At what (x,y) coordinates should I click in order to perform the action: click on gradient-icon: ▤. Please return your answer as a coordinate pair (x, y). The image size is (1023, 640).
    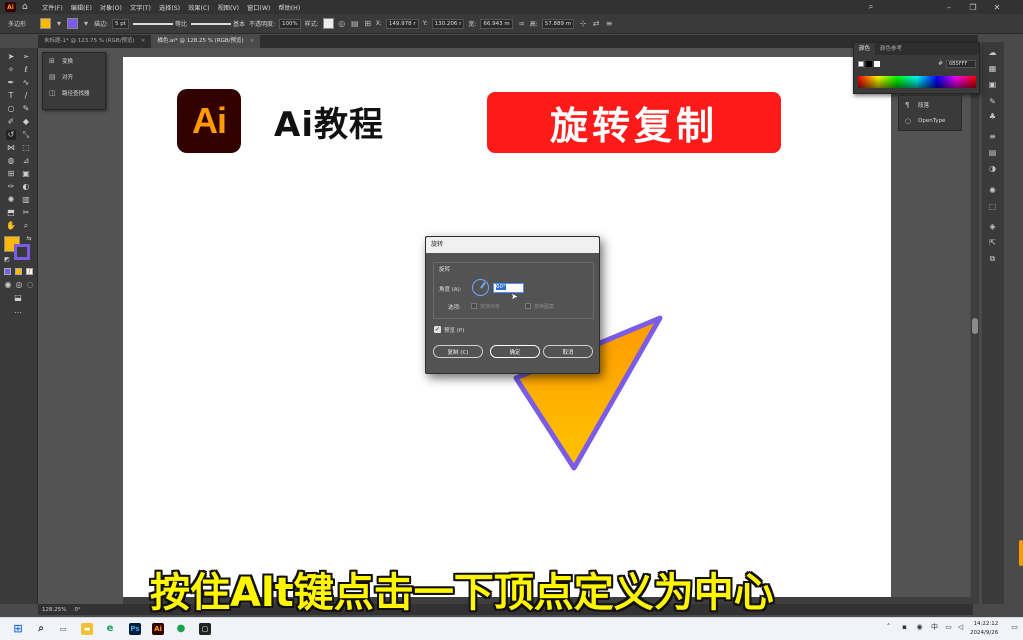
    Looking at the image, I should click on (992, 153).